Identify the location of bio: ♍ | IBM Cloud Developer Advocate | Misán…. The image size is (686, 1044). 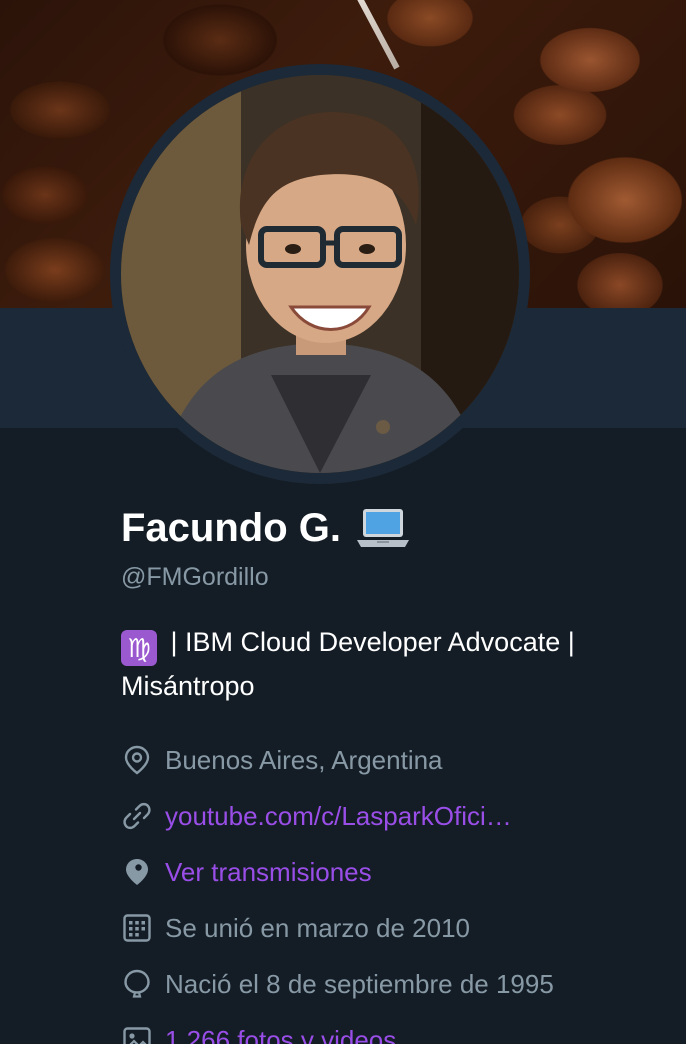
(391, 664).